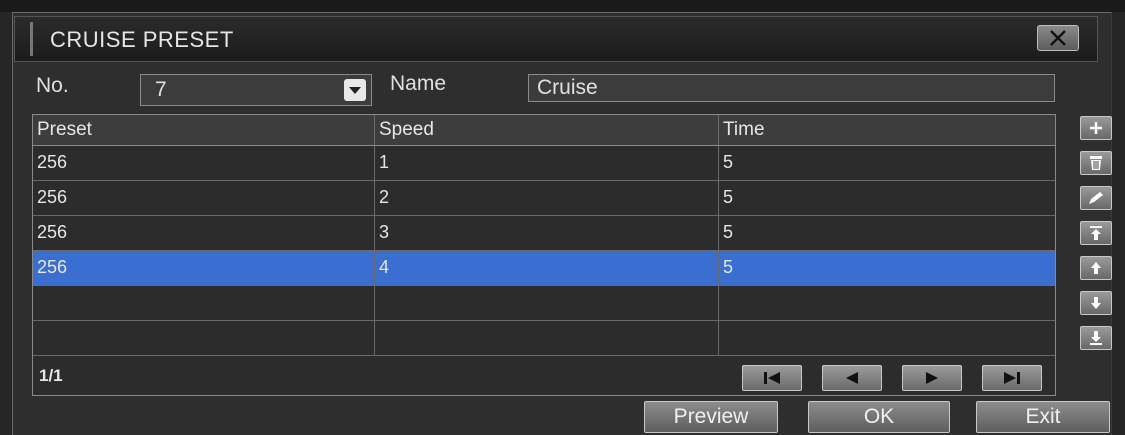 The image size is (1125, 435). I want to click on last-page-button, so click(1012, 378).